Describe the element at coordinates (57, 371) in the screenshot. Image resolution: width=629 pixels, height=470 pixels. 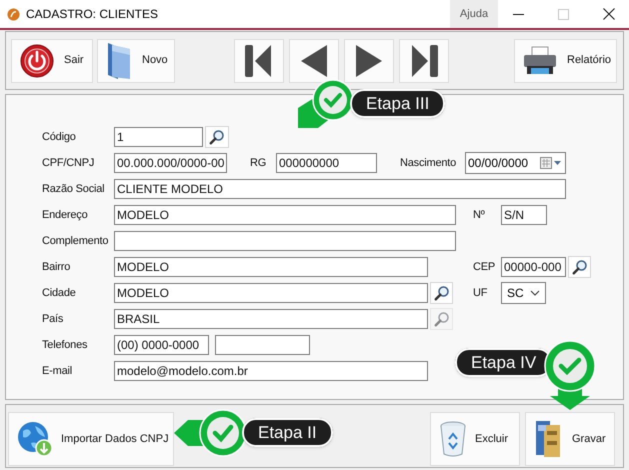
I see `field-label: E-mail` at that location.